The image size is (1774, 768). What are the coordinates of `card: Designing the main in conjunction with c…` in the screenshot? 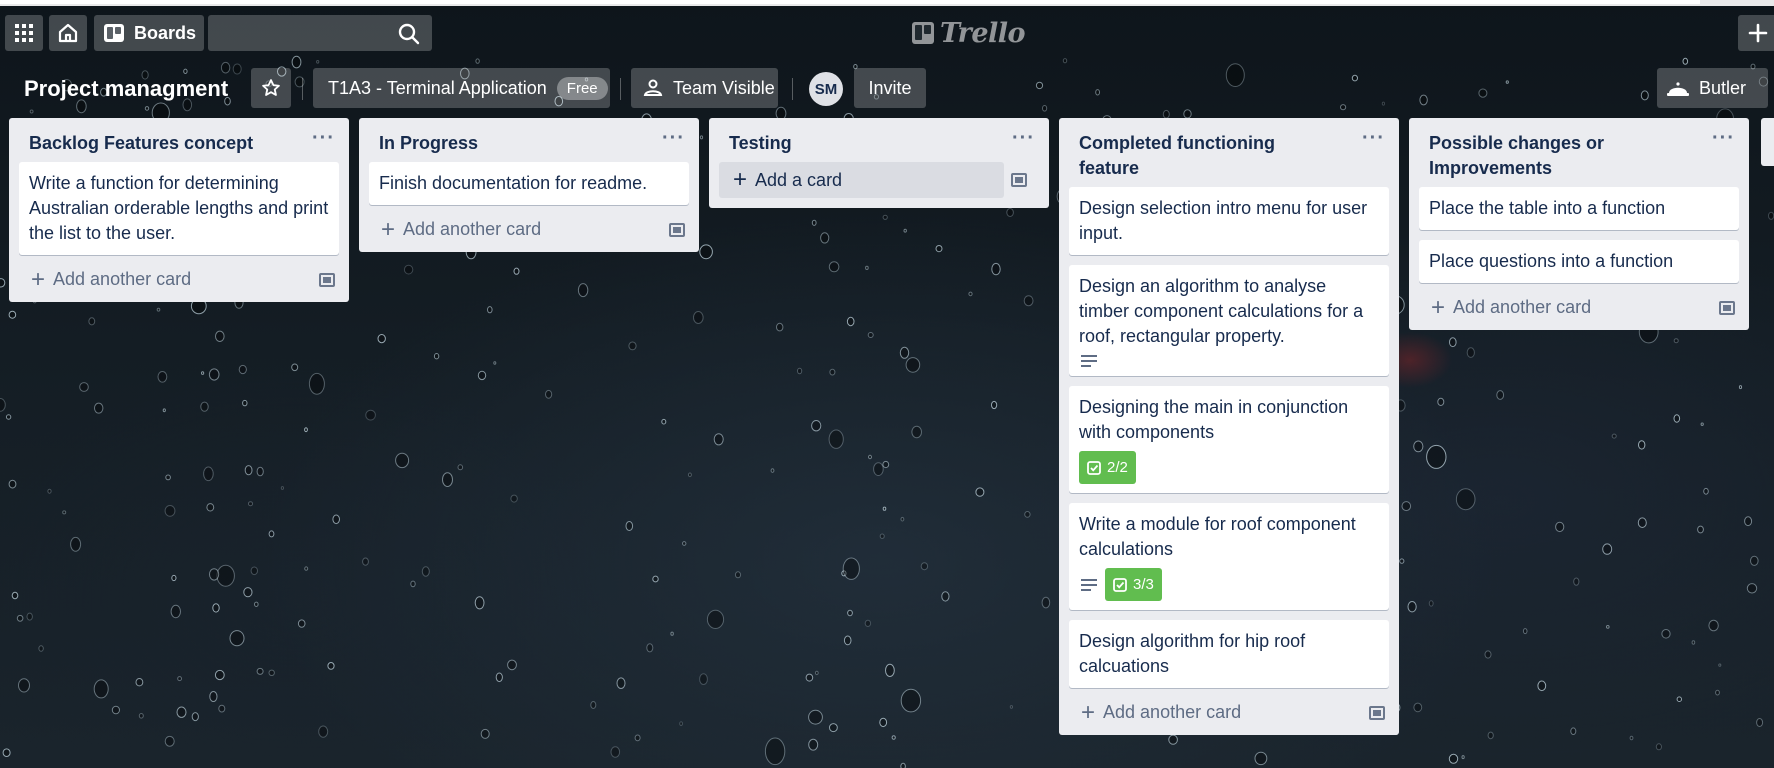 It's located at (1229, 439).